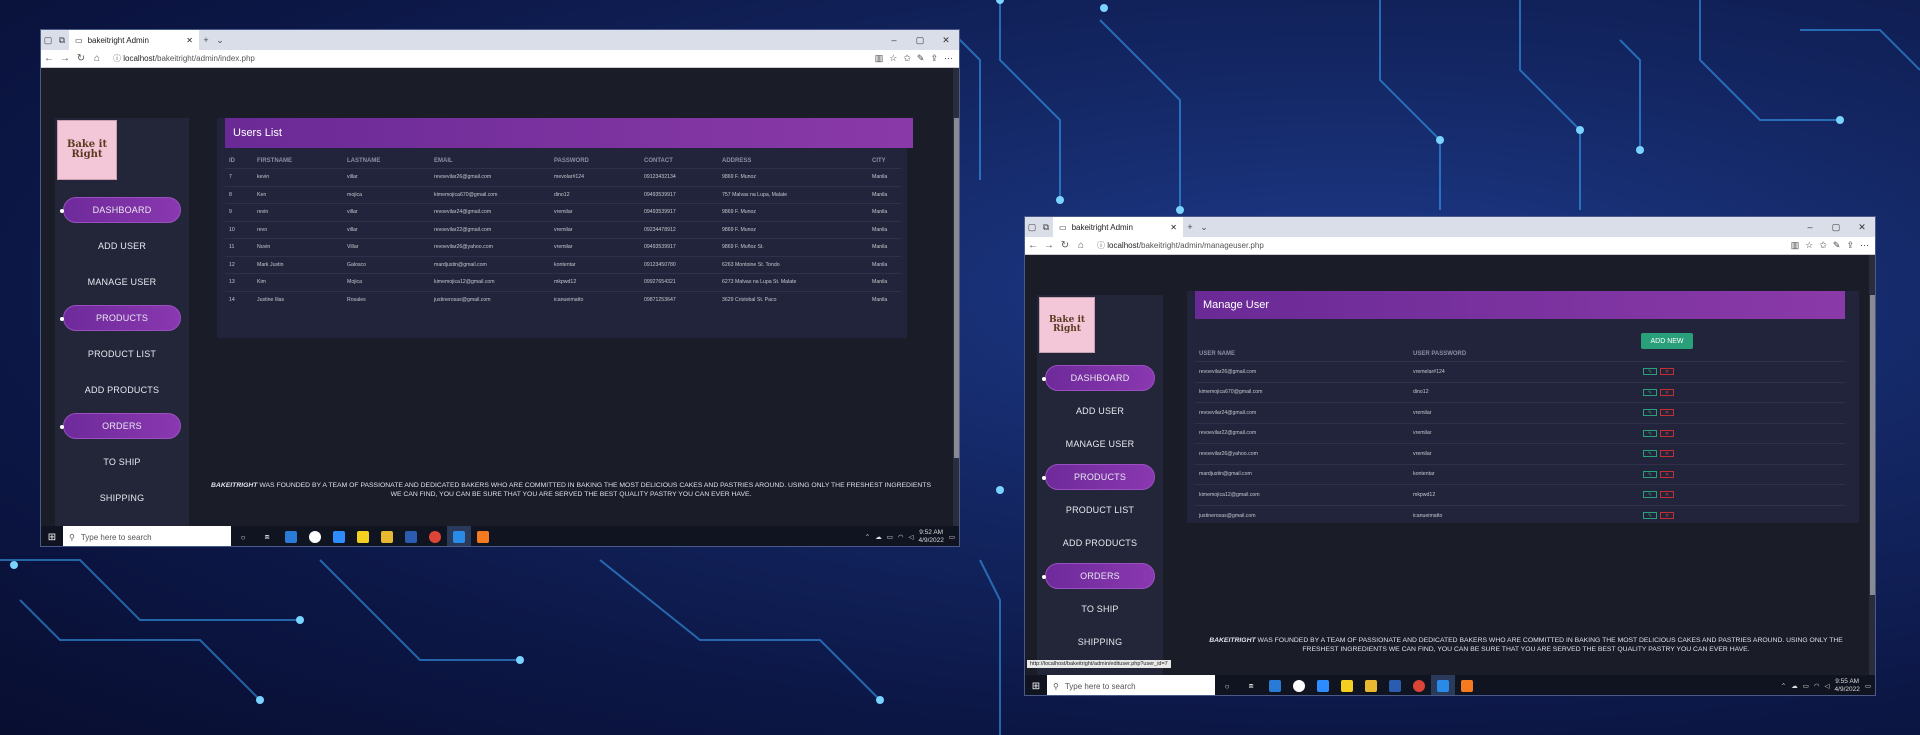  Describe the element at coordinates (1847, 686) in the screenshot. I see `clock: 9:55 AM 4/9/2022` at that location.